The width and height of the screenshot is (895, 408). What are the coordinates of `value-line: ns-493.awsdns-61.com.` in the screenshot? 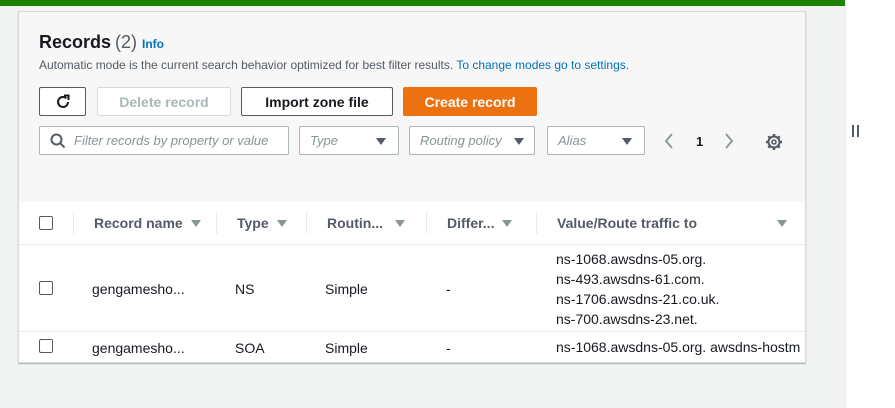 It's located at (630, 279).